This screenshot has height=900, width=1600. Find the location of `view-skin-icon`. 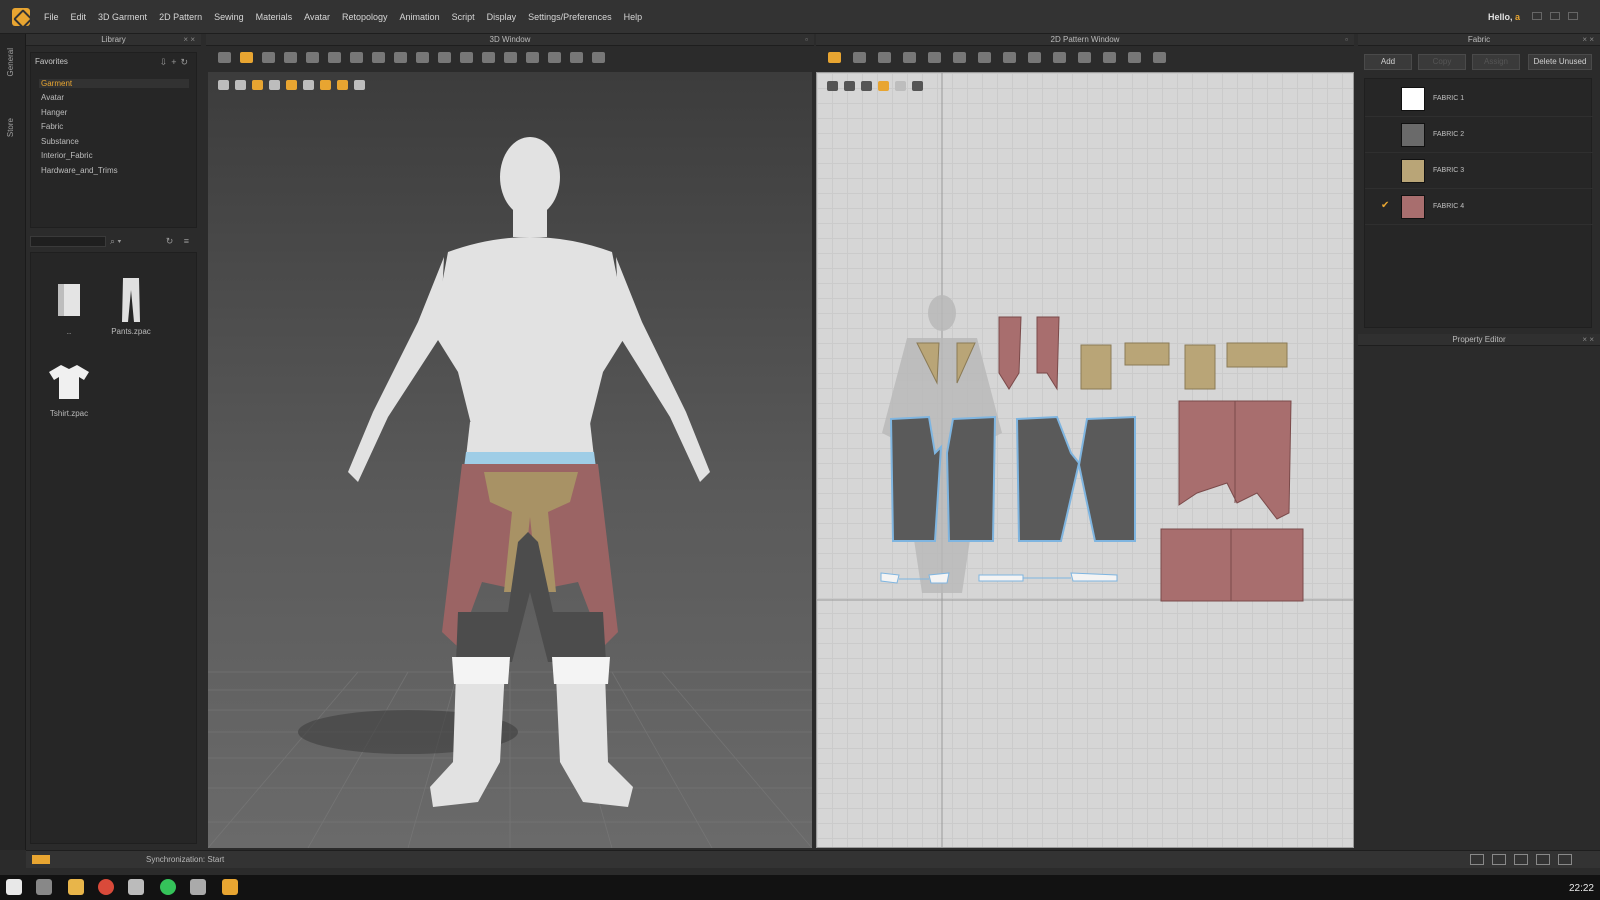

view-skin-icon is located at coordinates (325, 85).